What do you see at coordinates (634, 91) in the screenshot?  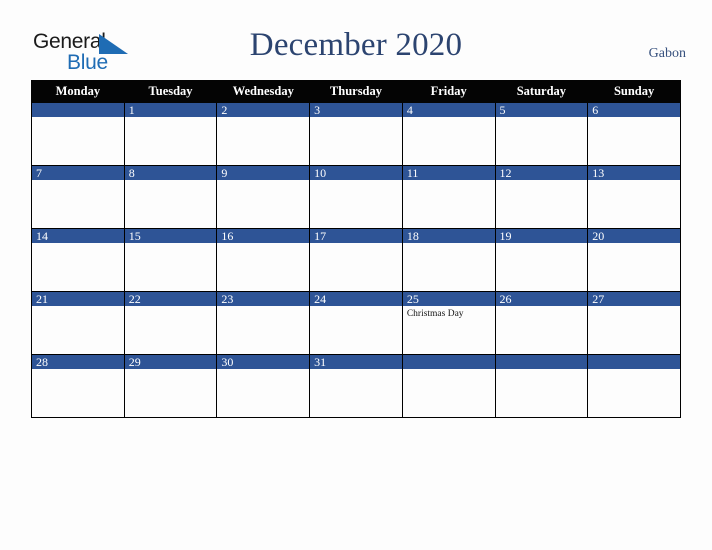 I see `weekday-header-sunday: Sunday` at bounding box center [634, 91].